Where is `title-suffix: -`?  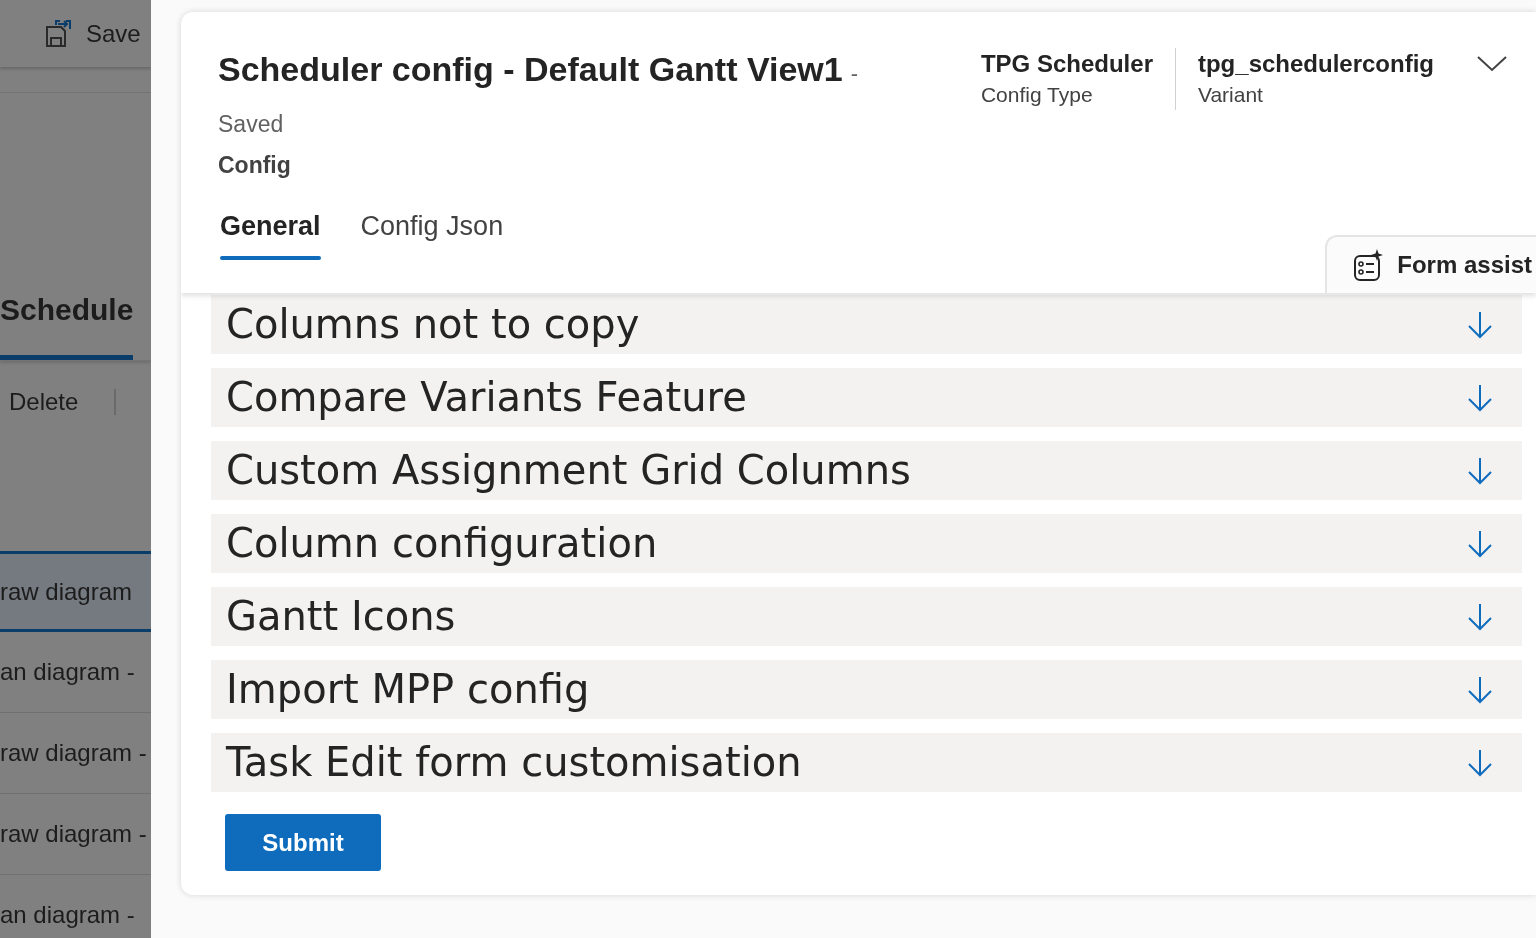
title-suffix: - is located at coordinates (854, 74).